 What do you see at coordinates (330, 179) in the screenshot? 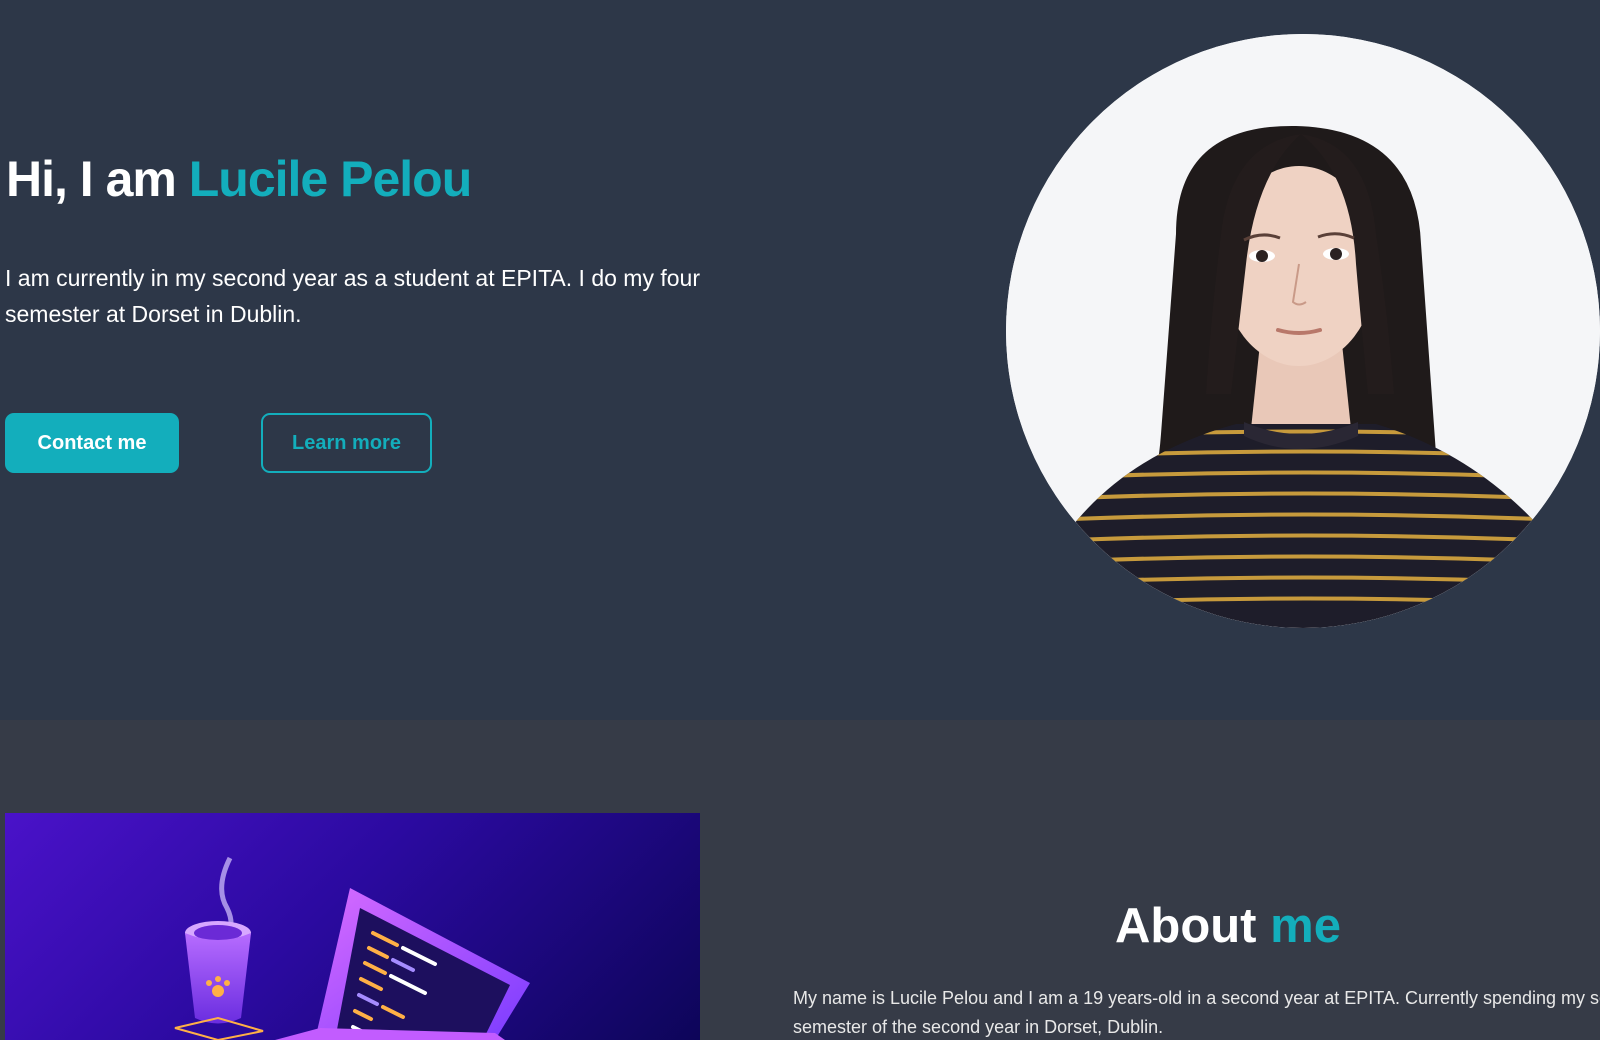
I see `hero-name: Lucile Pelou` at bounding box center [330, 179].